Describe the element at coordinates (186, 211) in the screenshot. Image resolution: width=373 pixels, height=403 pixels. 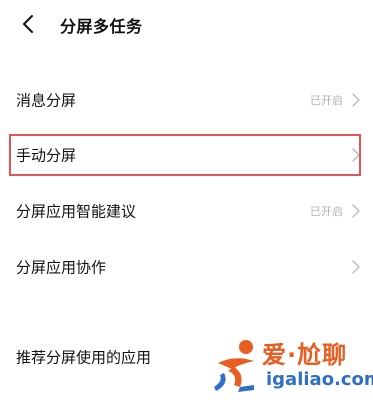
I see `settings-item-smart-suggestions: 分屏应用智能建议 已开启` at that location.